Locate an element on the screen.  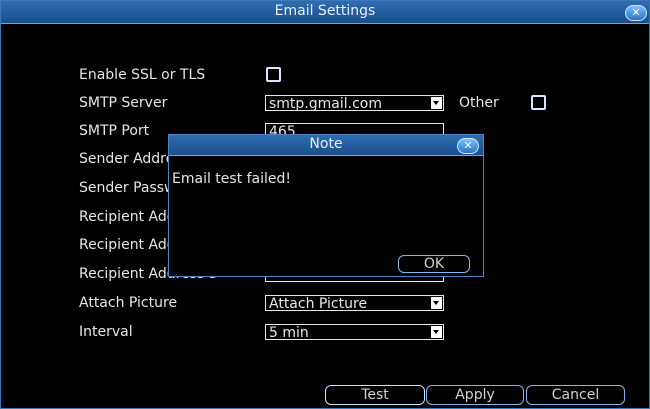
smtp-server-select: smtp.gmail.com is located at coordinates (354, 103).